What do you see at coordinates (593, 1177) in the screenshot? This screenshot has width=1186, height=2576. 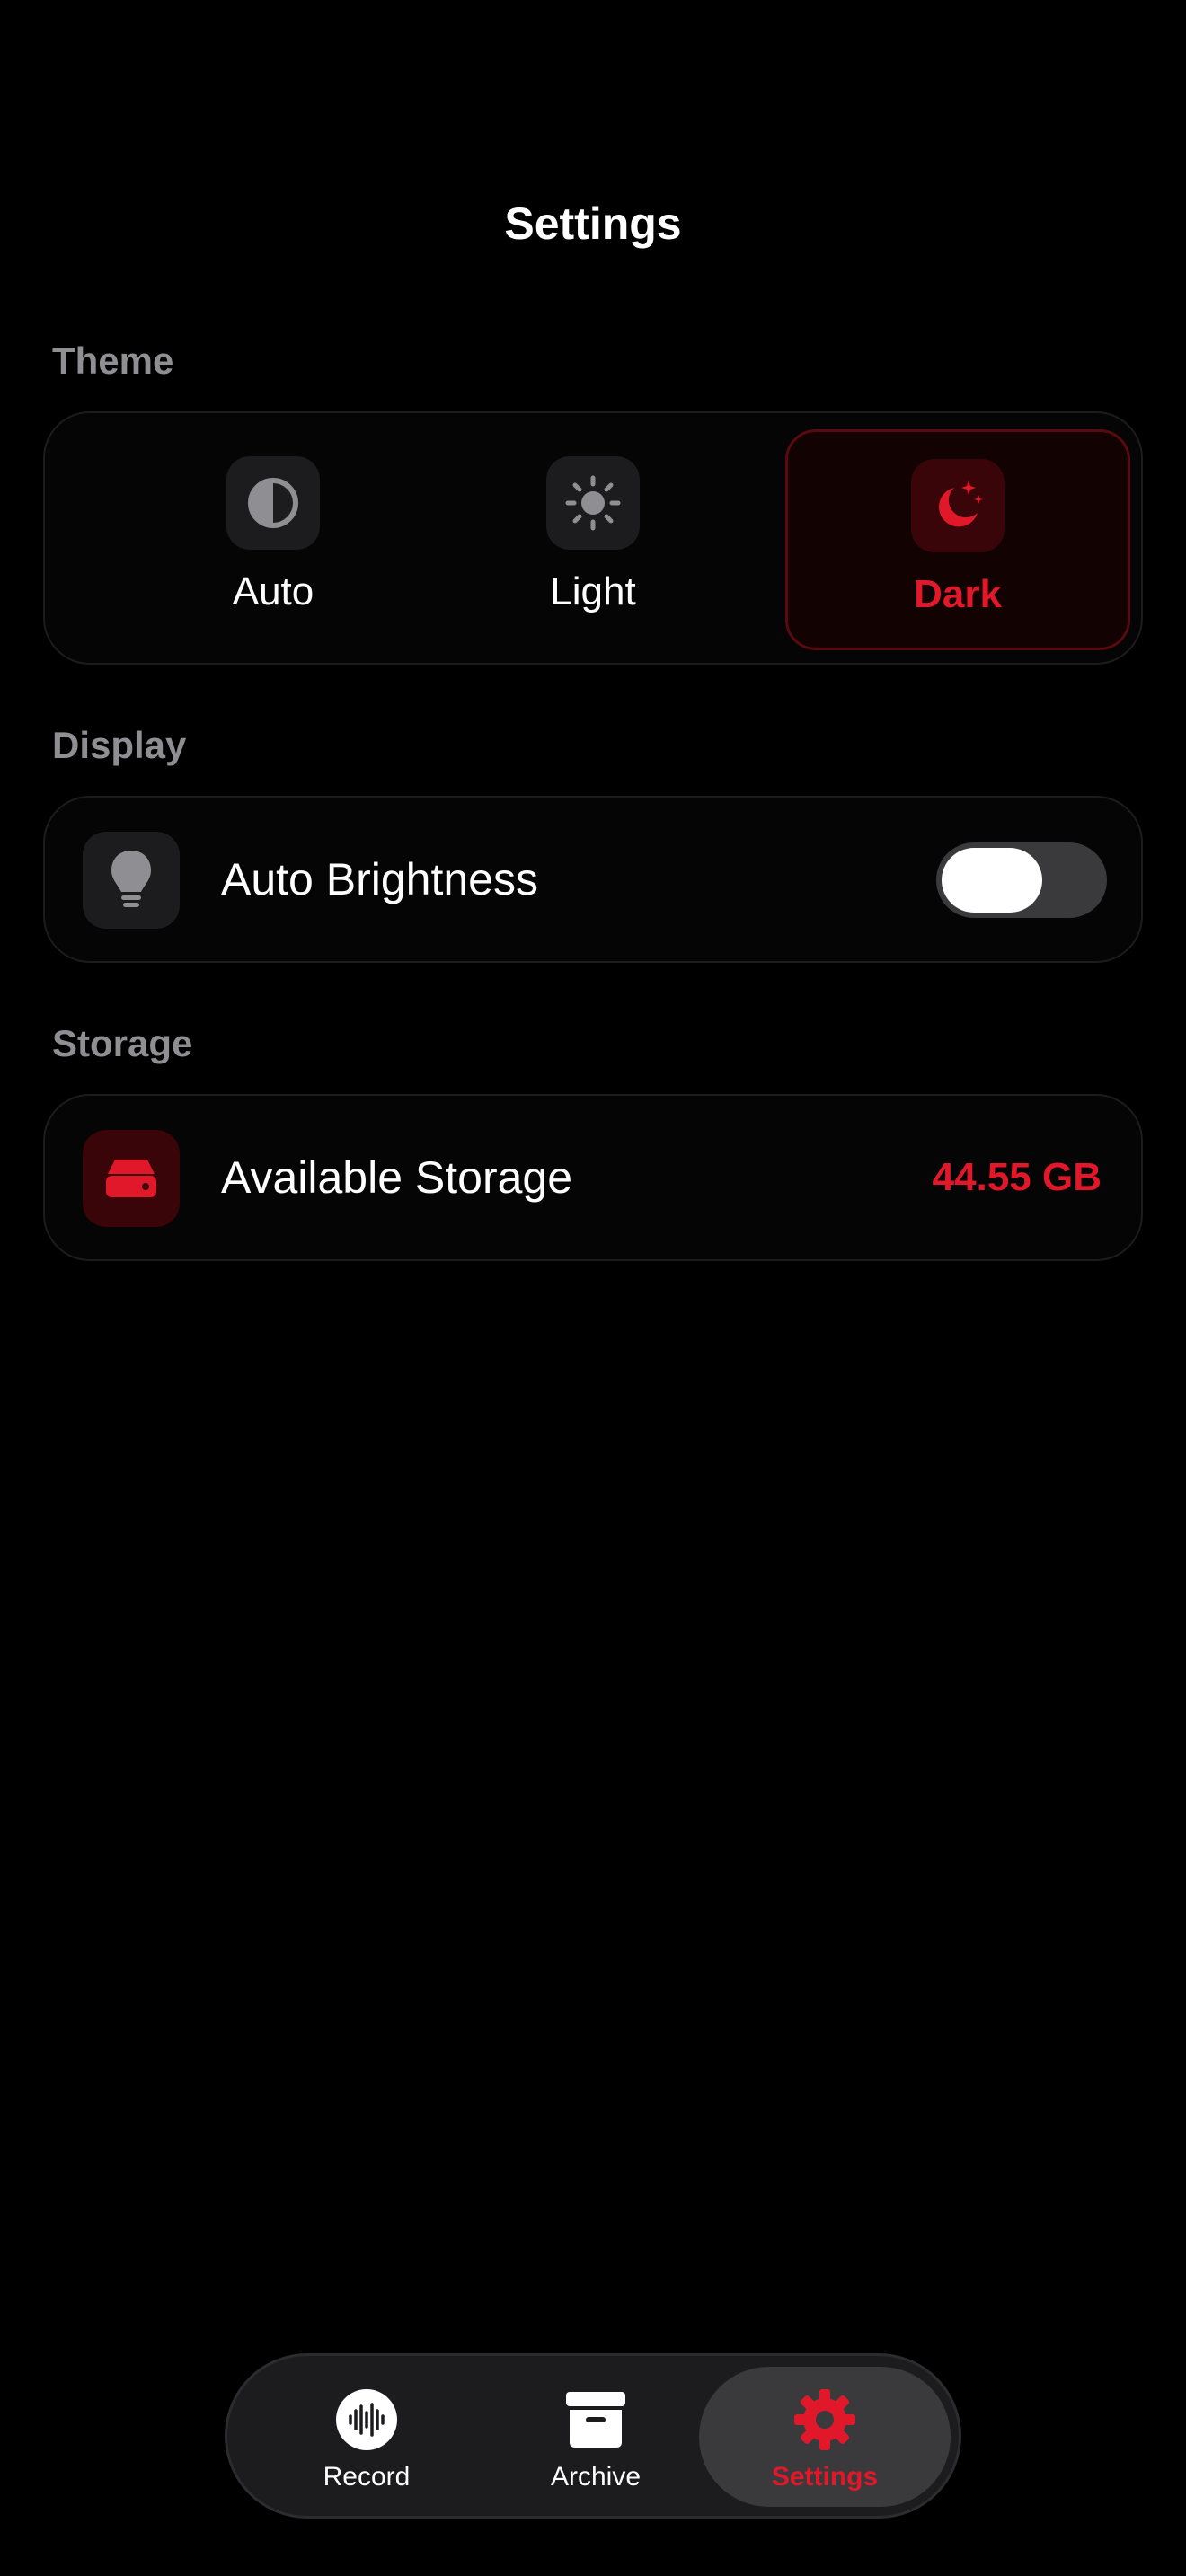 I see `available-storage-row: Available Storage 44.55 GB` at bounding box center [593, 1177].